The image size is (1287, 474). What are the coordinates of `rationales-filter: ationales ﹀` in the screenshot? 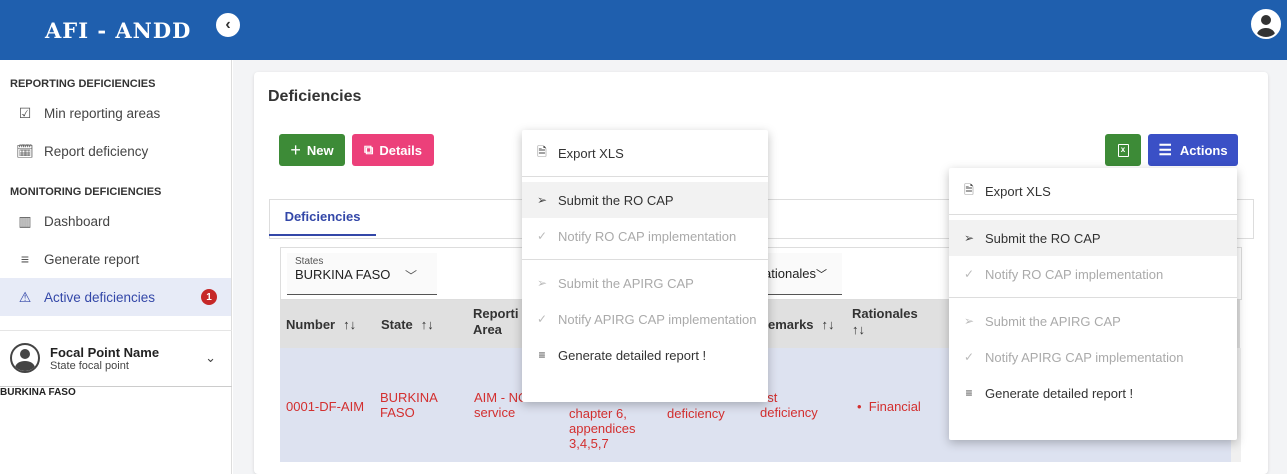 It's located at (801, 274).